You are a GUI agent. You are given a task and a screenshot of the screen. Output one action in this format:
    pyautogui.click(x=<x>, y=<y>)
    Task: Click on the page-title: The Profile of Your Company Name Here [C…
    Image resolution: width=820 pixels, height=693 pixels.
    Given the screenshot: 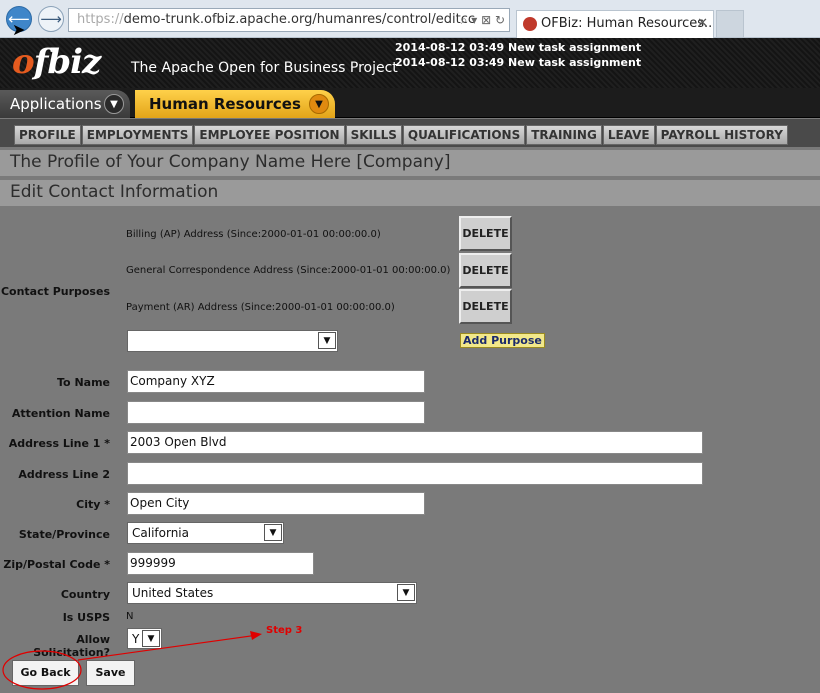 What is the action you would take?
    pyautogui.click(x=410, y=163)
    